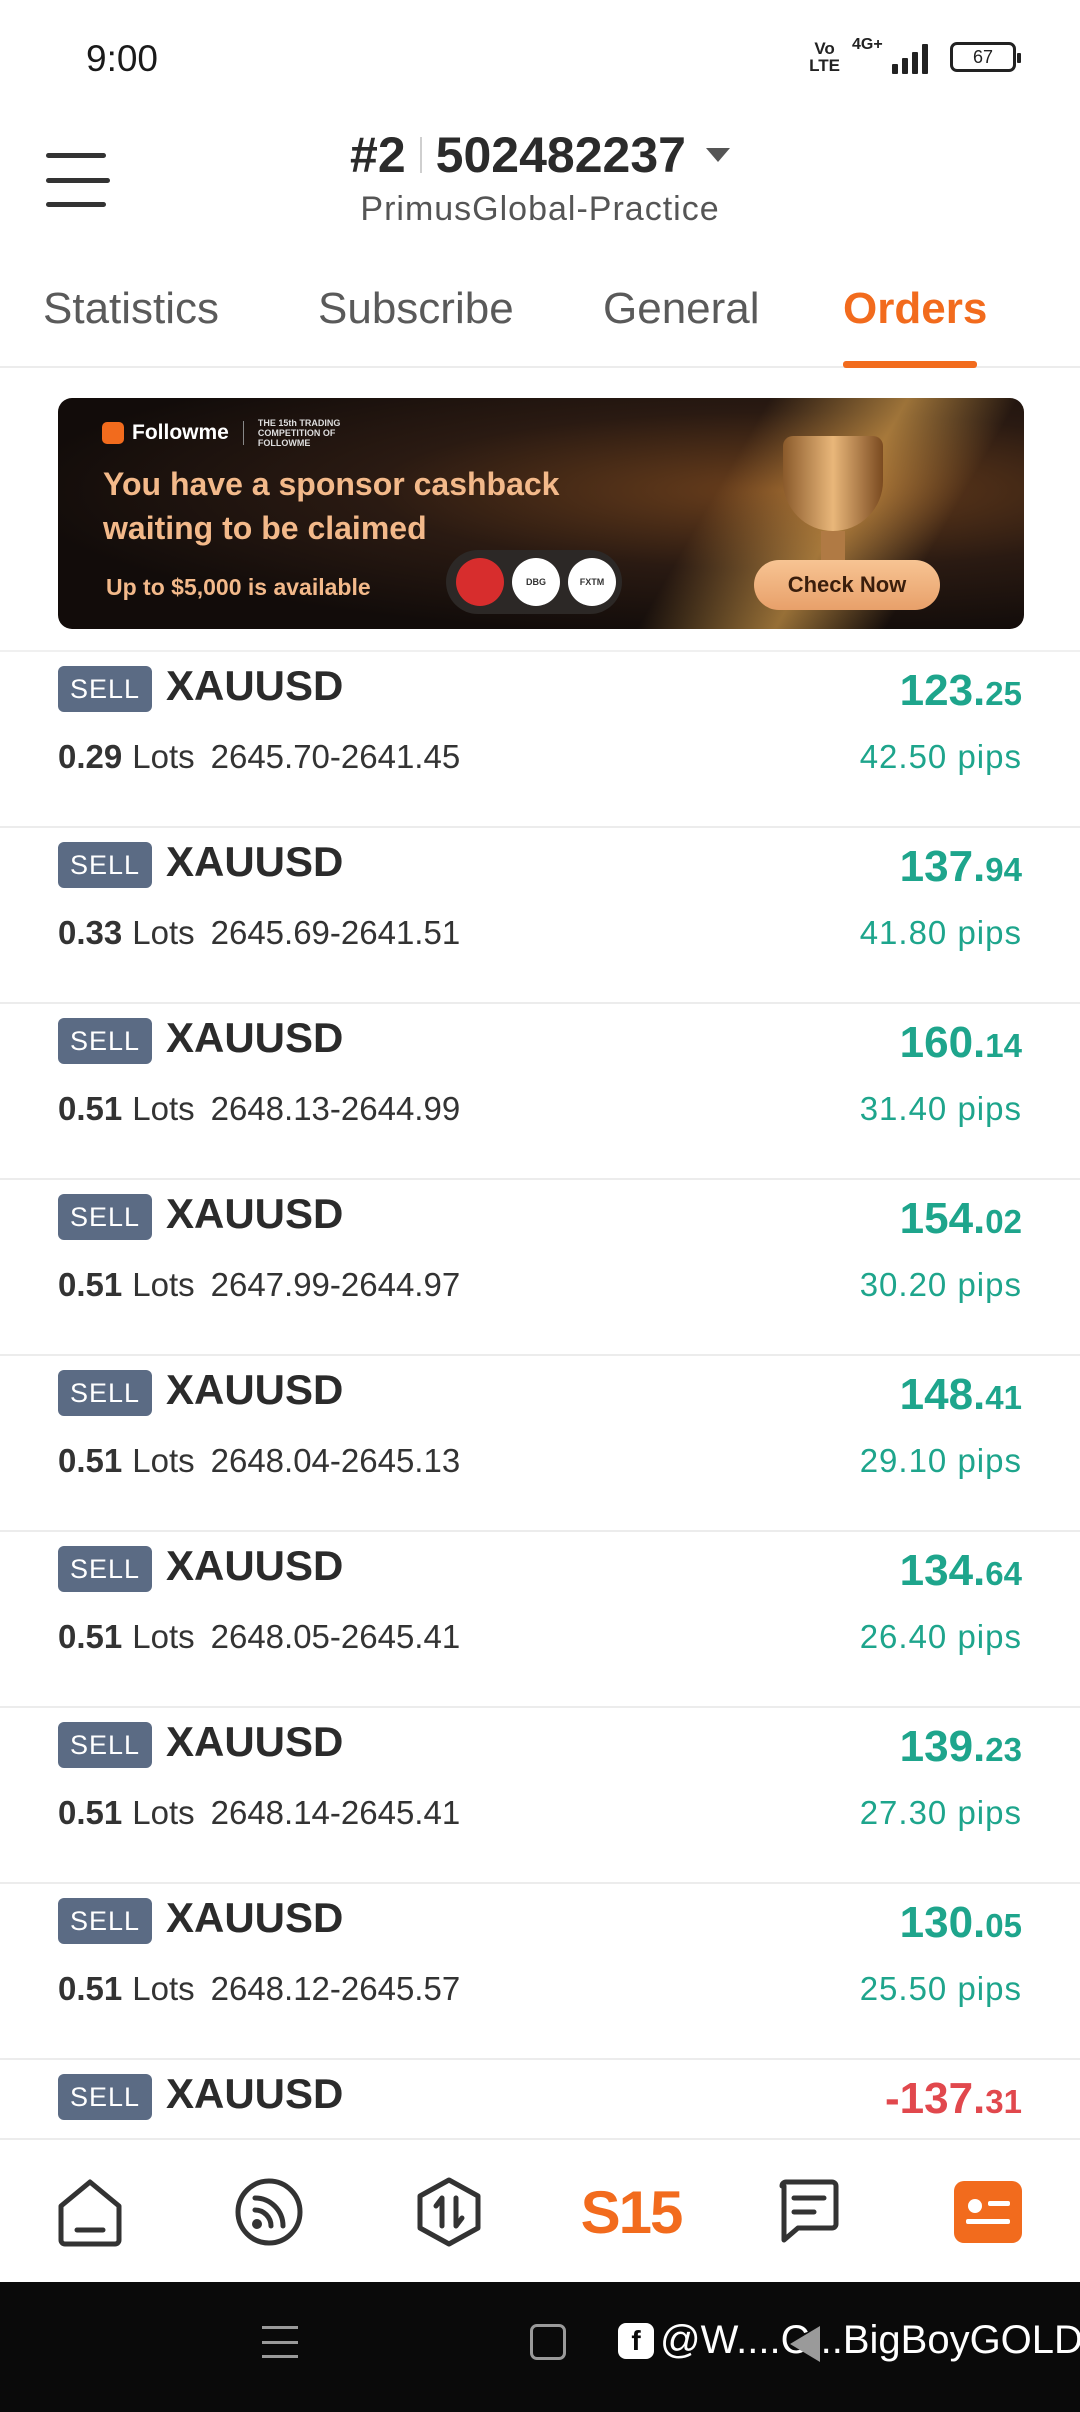 This screenshot has width=1080, height=2412. I want to click on order-profit: 134.64, so click(961, 1571).